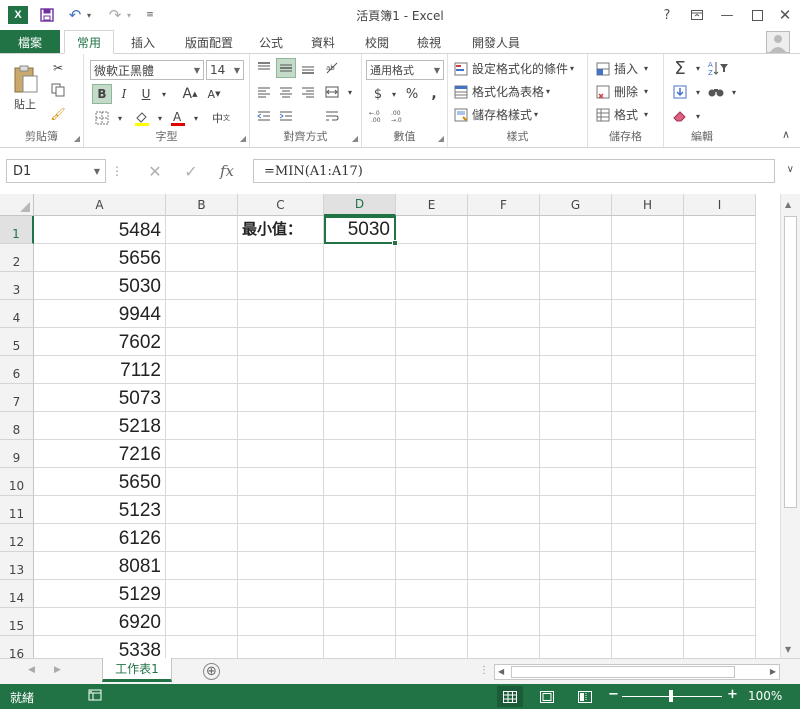 This screenshot has height=709, width=800. Describe the element at coordinates (281, 538) in the screenshot. I see `cell-c12` at that location.